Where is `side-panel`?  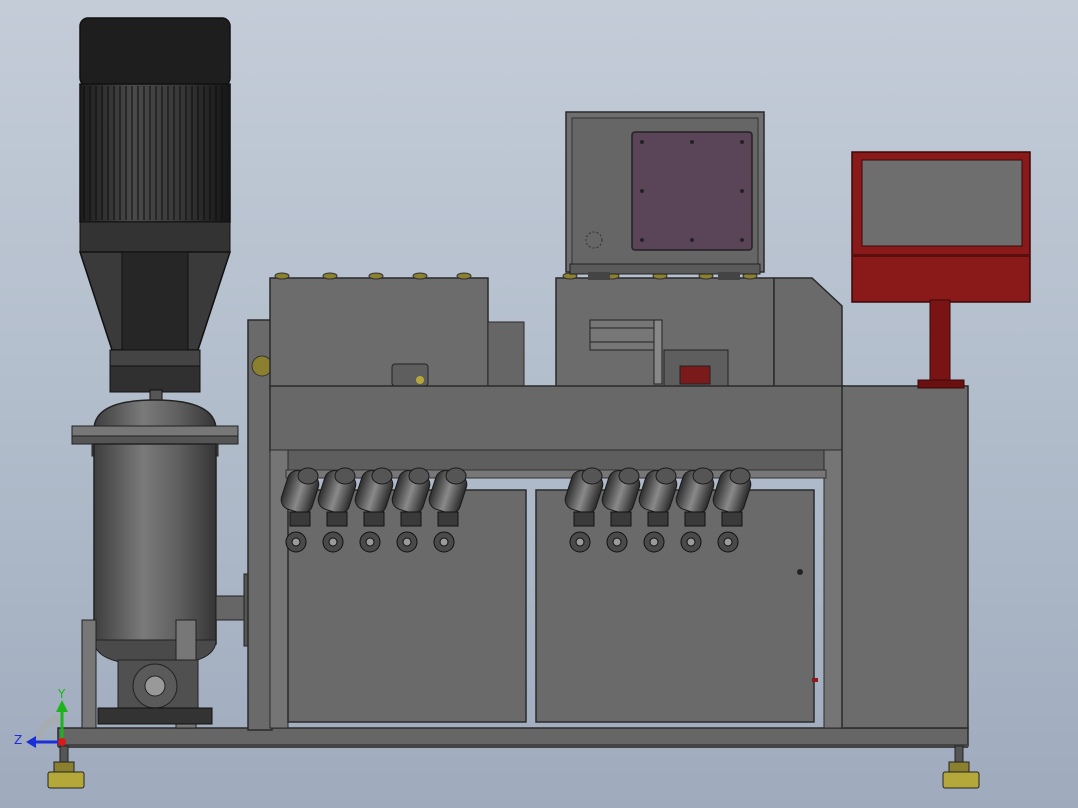
side-panel is located at coordinates (260, 525).